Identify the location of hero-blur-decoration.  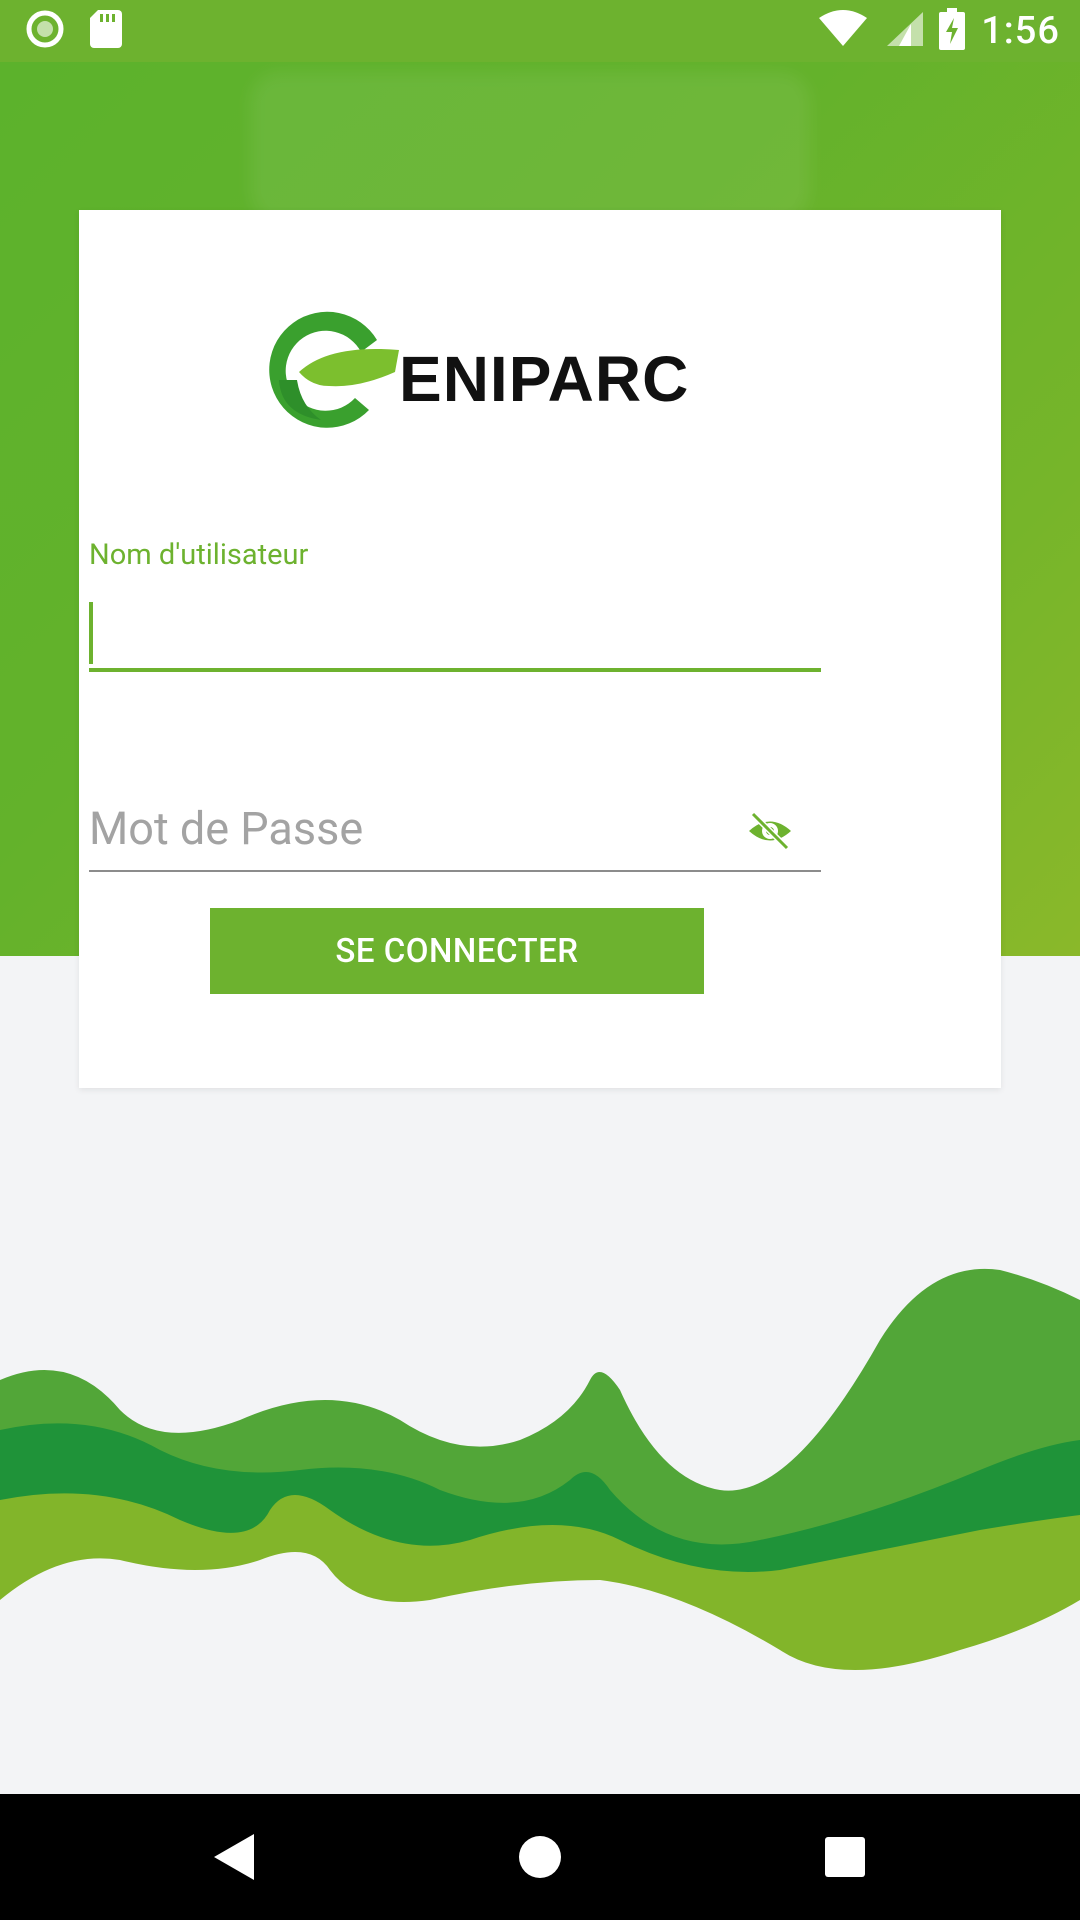
(530, 147).